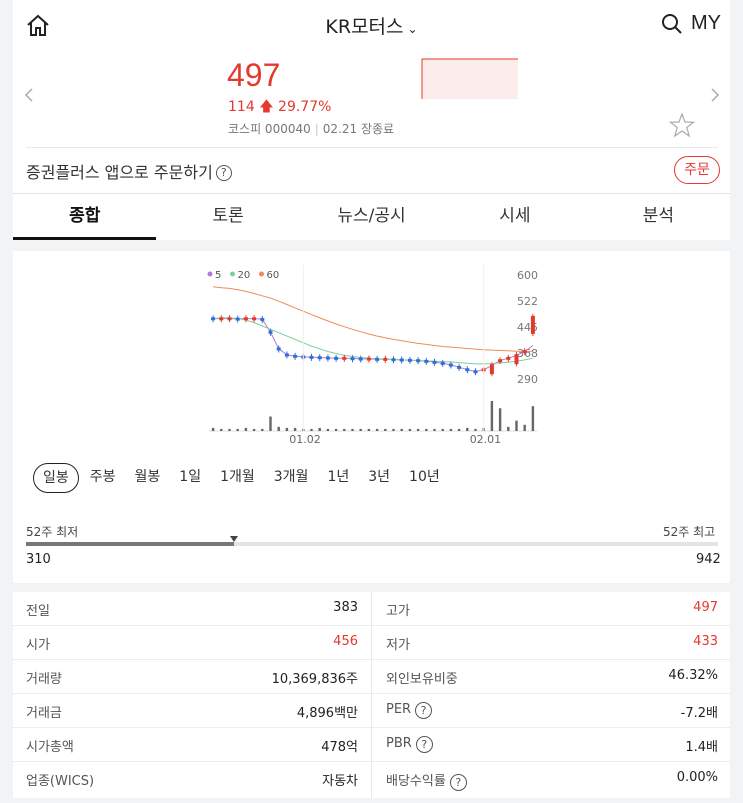 The width and height of the screenshot is (743, 803). What do you see at coordinates (514, 217) in the screenshot?
I see `tab-quotes: 시세` at bounding box center [514, 217].